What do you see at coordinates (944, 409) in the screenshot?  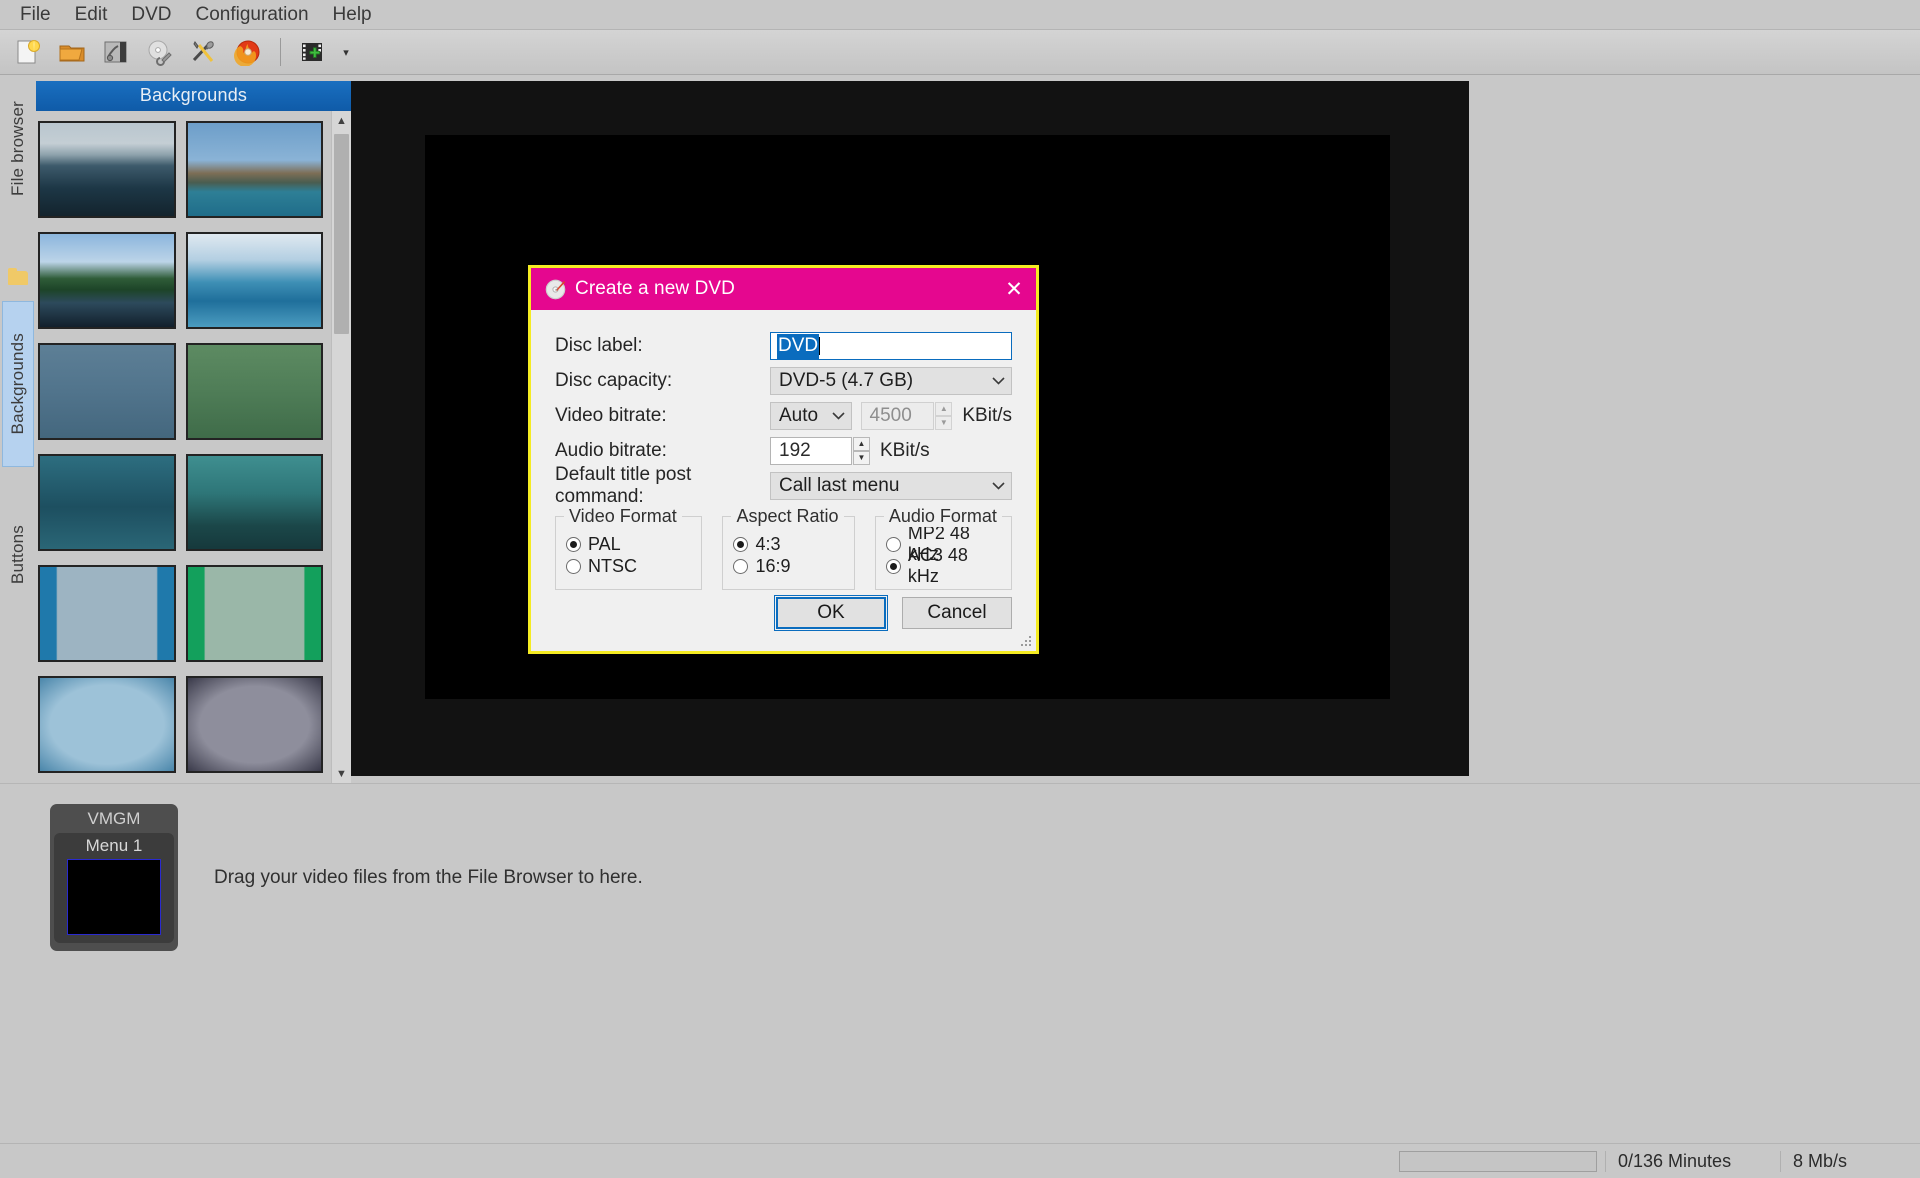 I see `video-bitrate-stepper-up: ▲` at bounding box center [944, 409].